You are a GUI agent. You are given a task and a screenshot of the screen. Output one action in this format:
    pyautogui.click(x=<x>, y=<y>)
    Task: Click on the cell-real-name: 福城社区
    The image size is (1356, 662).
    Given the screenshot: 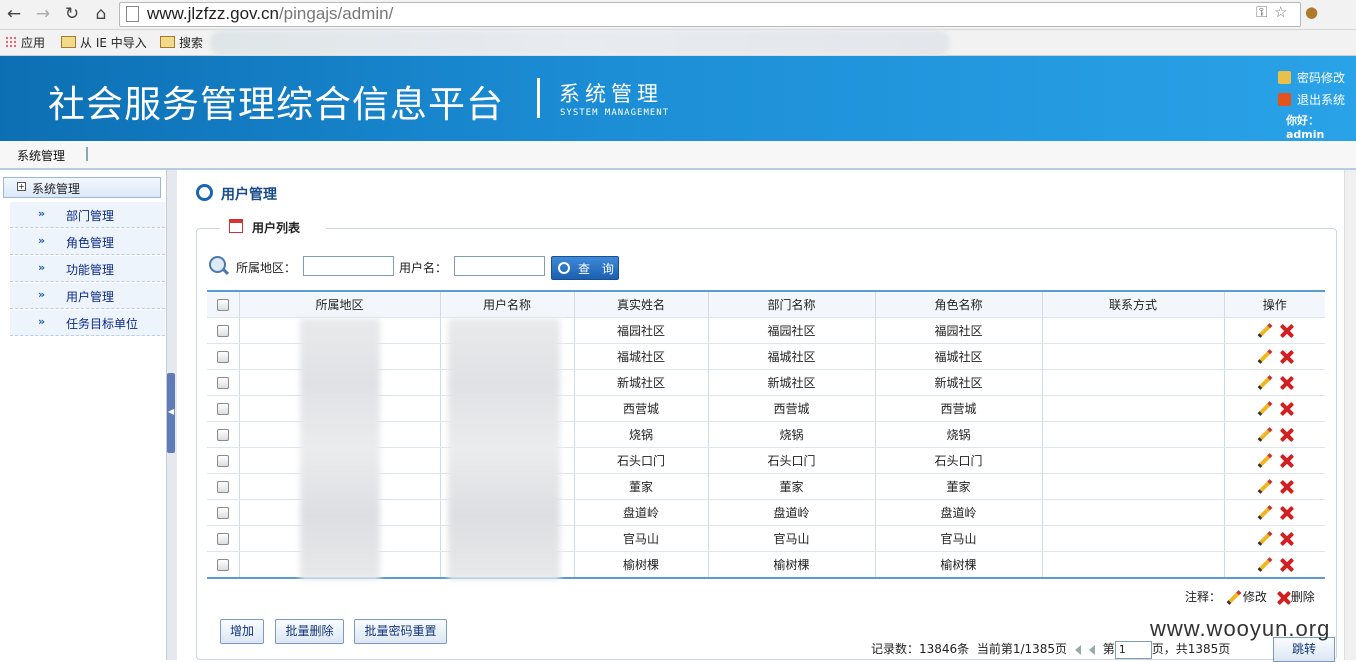 What is the action you would take?
    pyautogui.click(x=641, y=356)
    